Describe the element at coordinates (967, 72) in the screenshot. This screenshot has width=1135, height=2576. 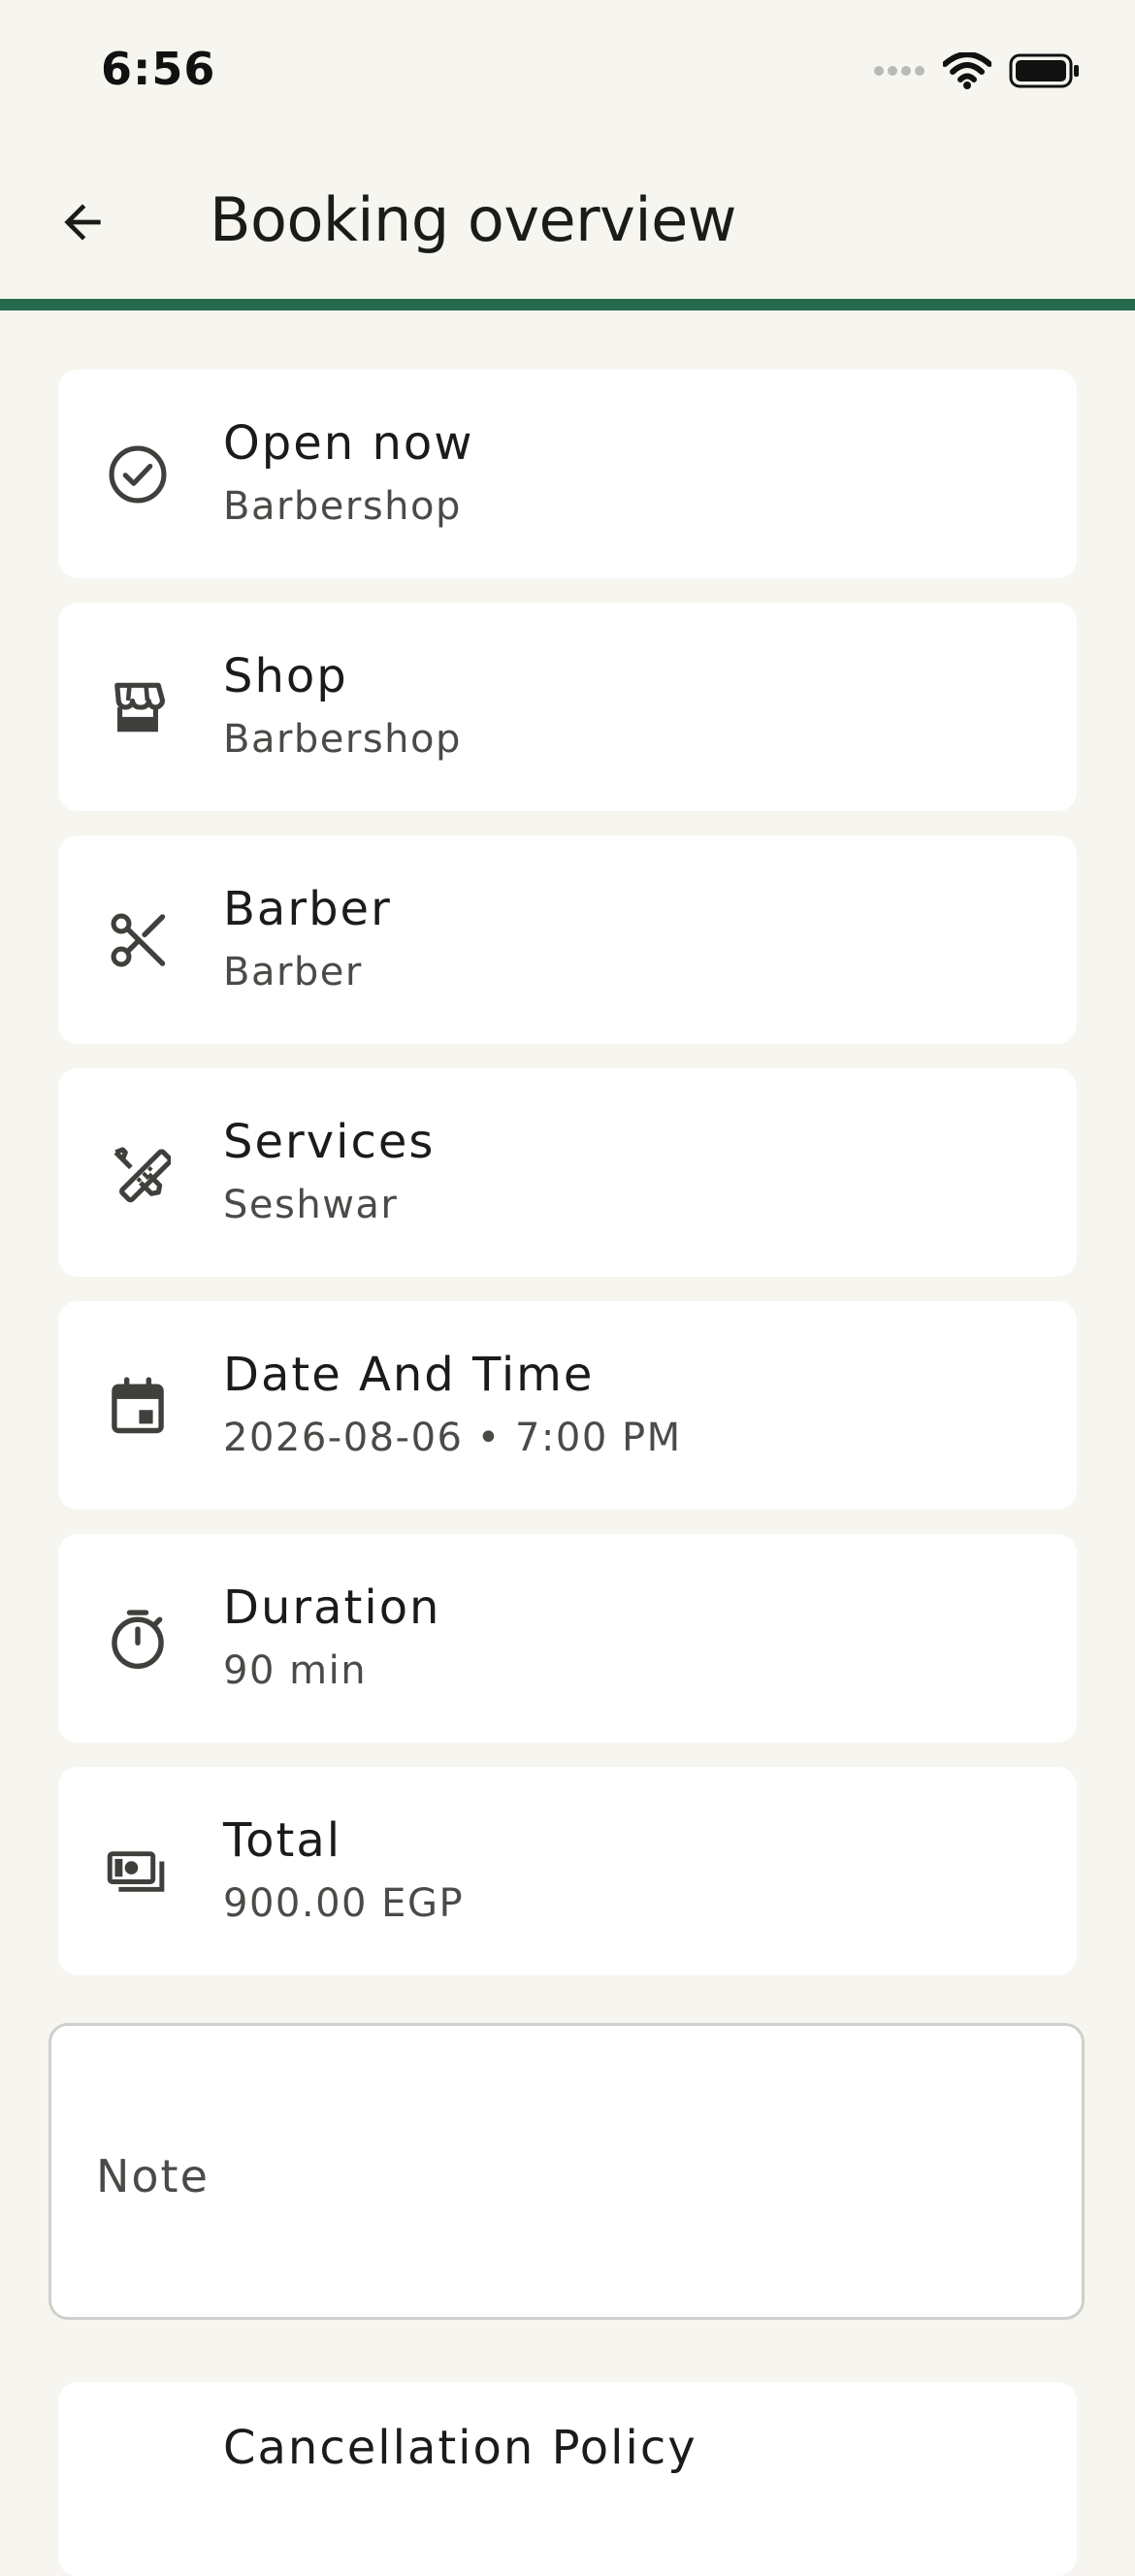
I see `wifi-icon` at that location.